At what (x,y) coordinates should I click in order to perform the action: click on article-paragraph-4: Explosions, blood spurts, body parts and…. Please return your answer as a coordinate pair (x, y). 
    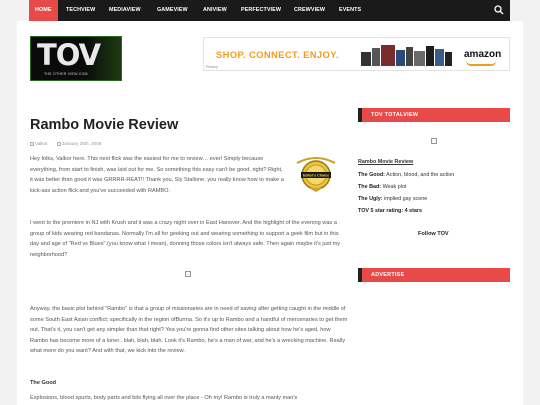
    Looking at the image, I should click on (164, 398).